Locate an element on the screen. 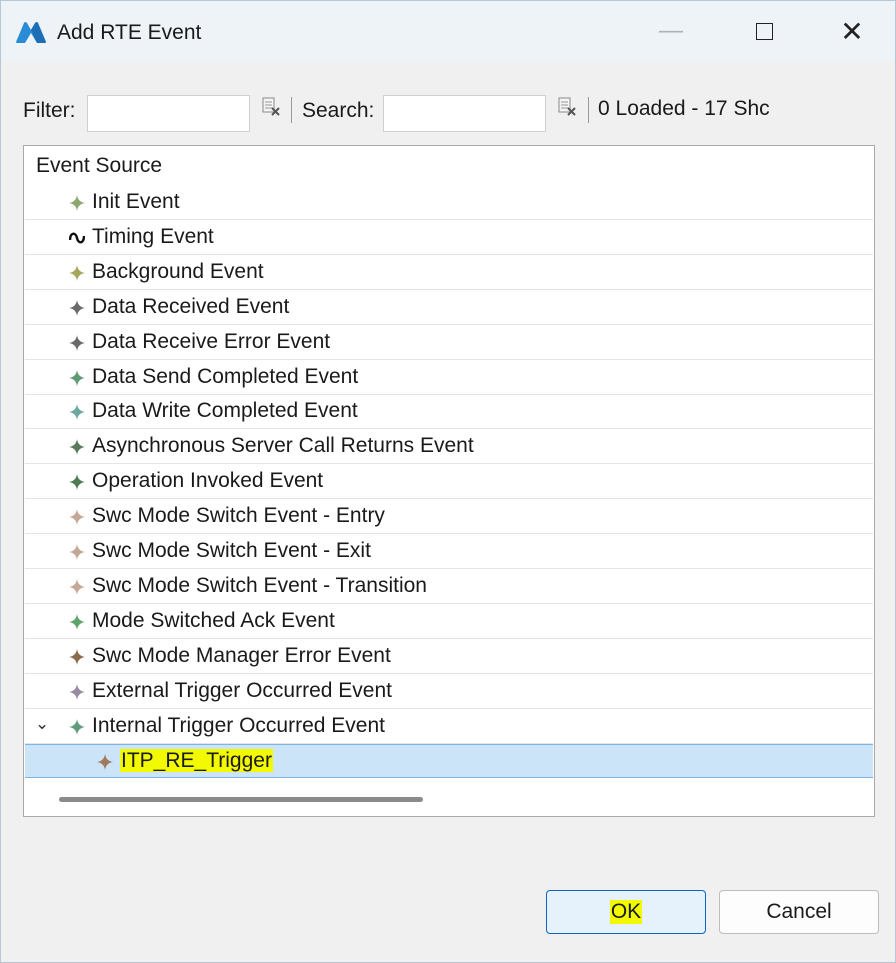  ok-button: OK is located at coordinates (626, 912).